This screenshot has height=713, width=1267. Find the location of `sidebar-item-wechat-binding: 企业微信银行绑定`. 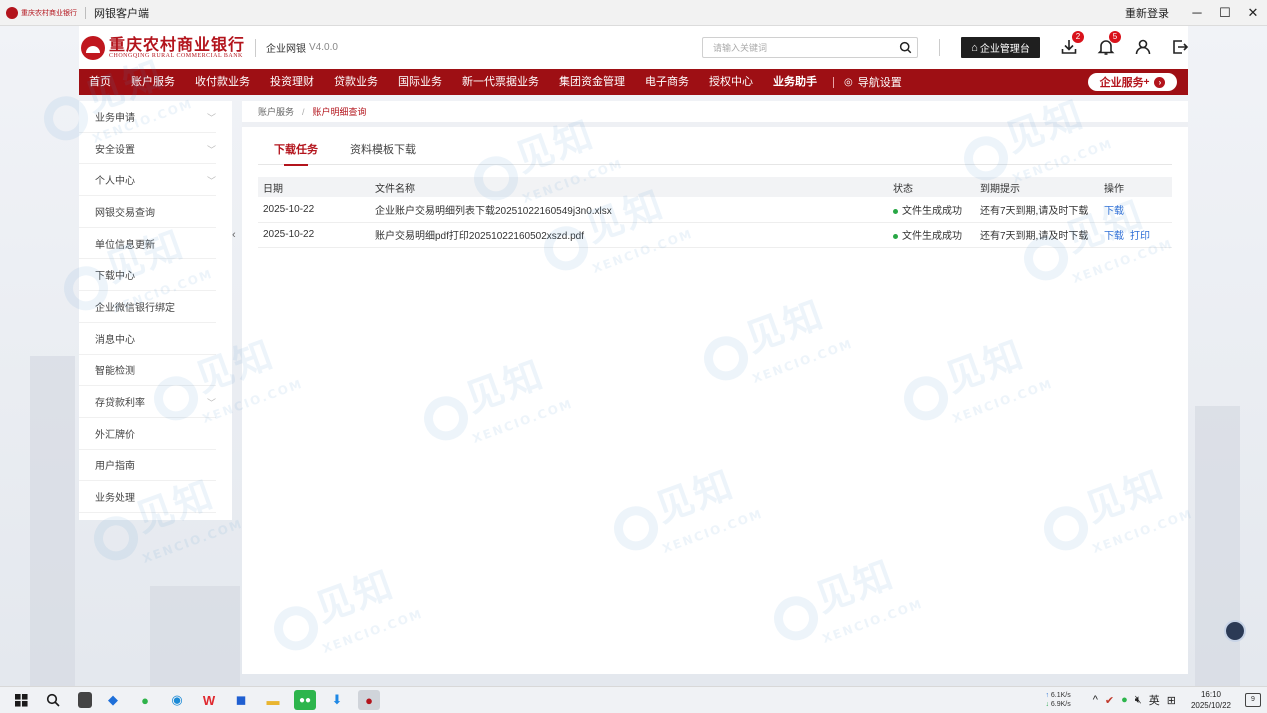

sidebar-item-wechat-binding: 企业微信银行绑定 is located at coordinates (147, 307).